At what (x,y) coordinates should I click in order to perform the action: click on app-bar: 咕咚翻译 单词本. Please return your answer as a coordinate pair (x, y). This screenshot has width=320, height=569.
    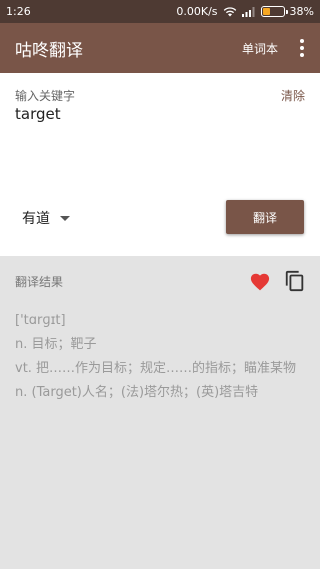
    Looking at the image, I should click on (160, 48).